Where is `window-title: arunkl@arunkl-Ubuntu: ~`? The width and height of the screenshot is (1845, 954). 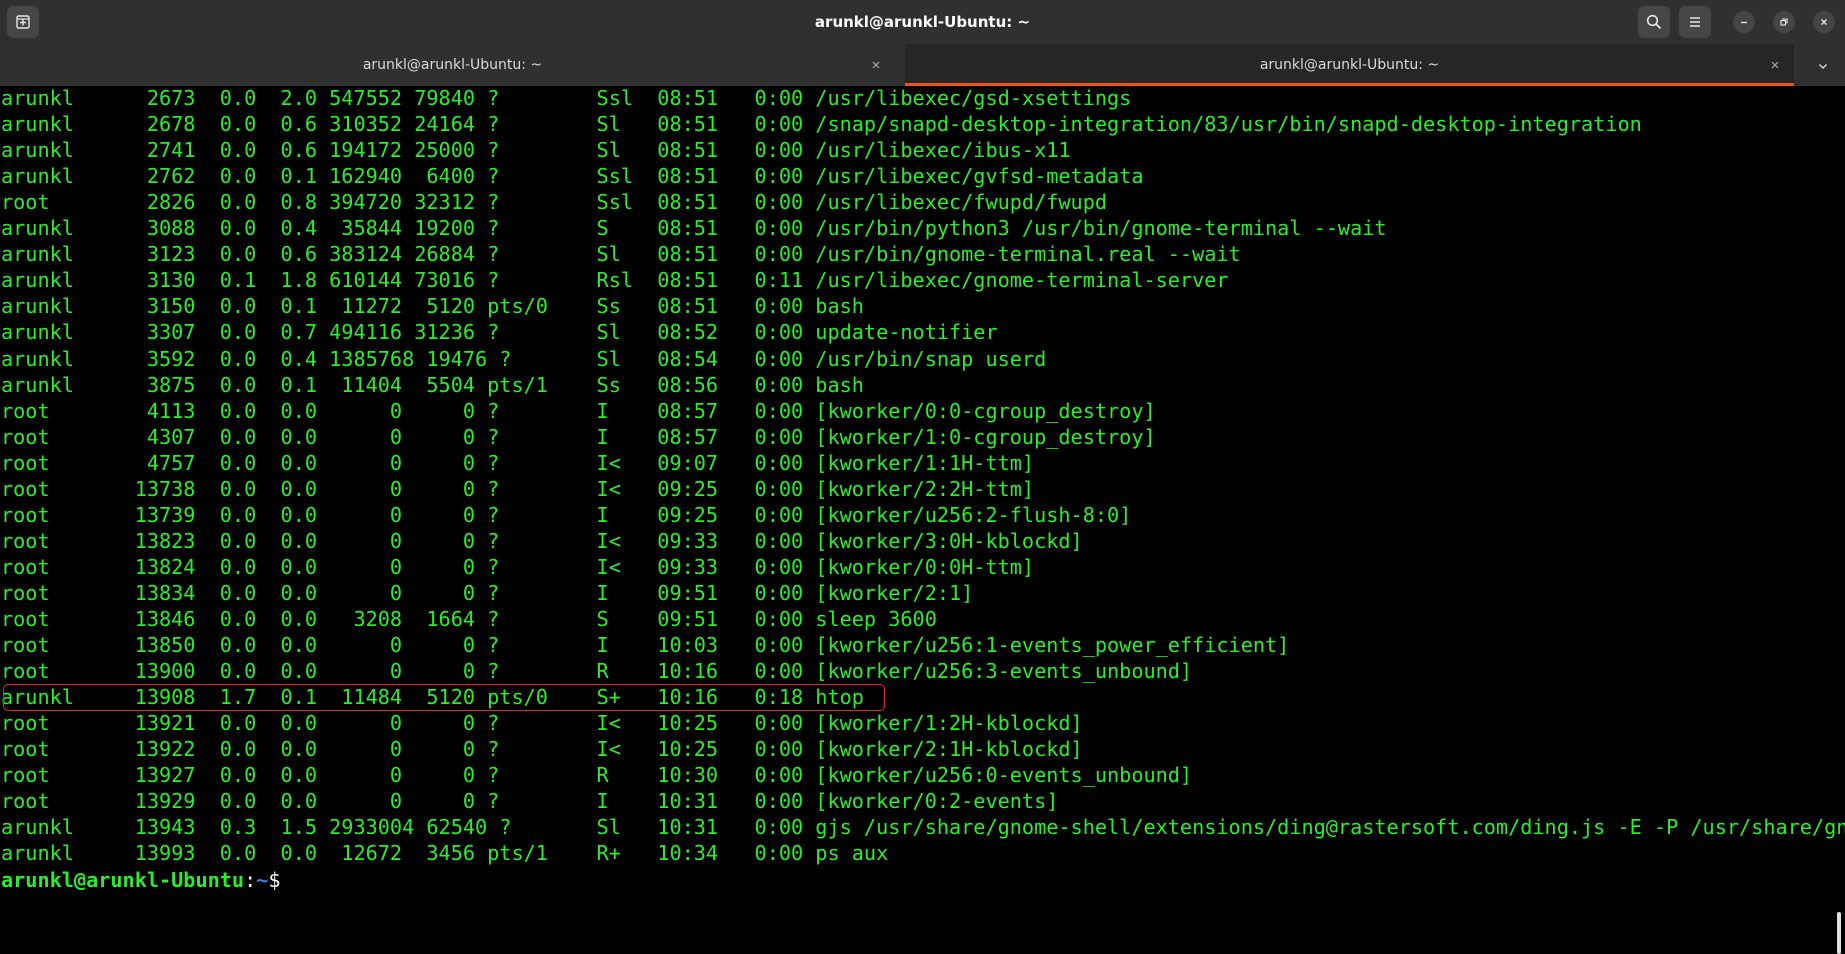 window-title: arunkl@arunkl-Ubuntu: ~ is located at coordinates (922, 22).